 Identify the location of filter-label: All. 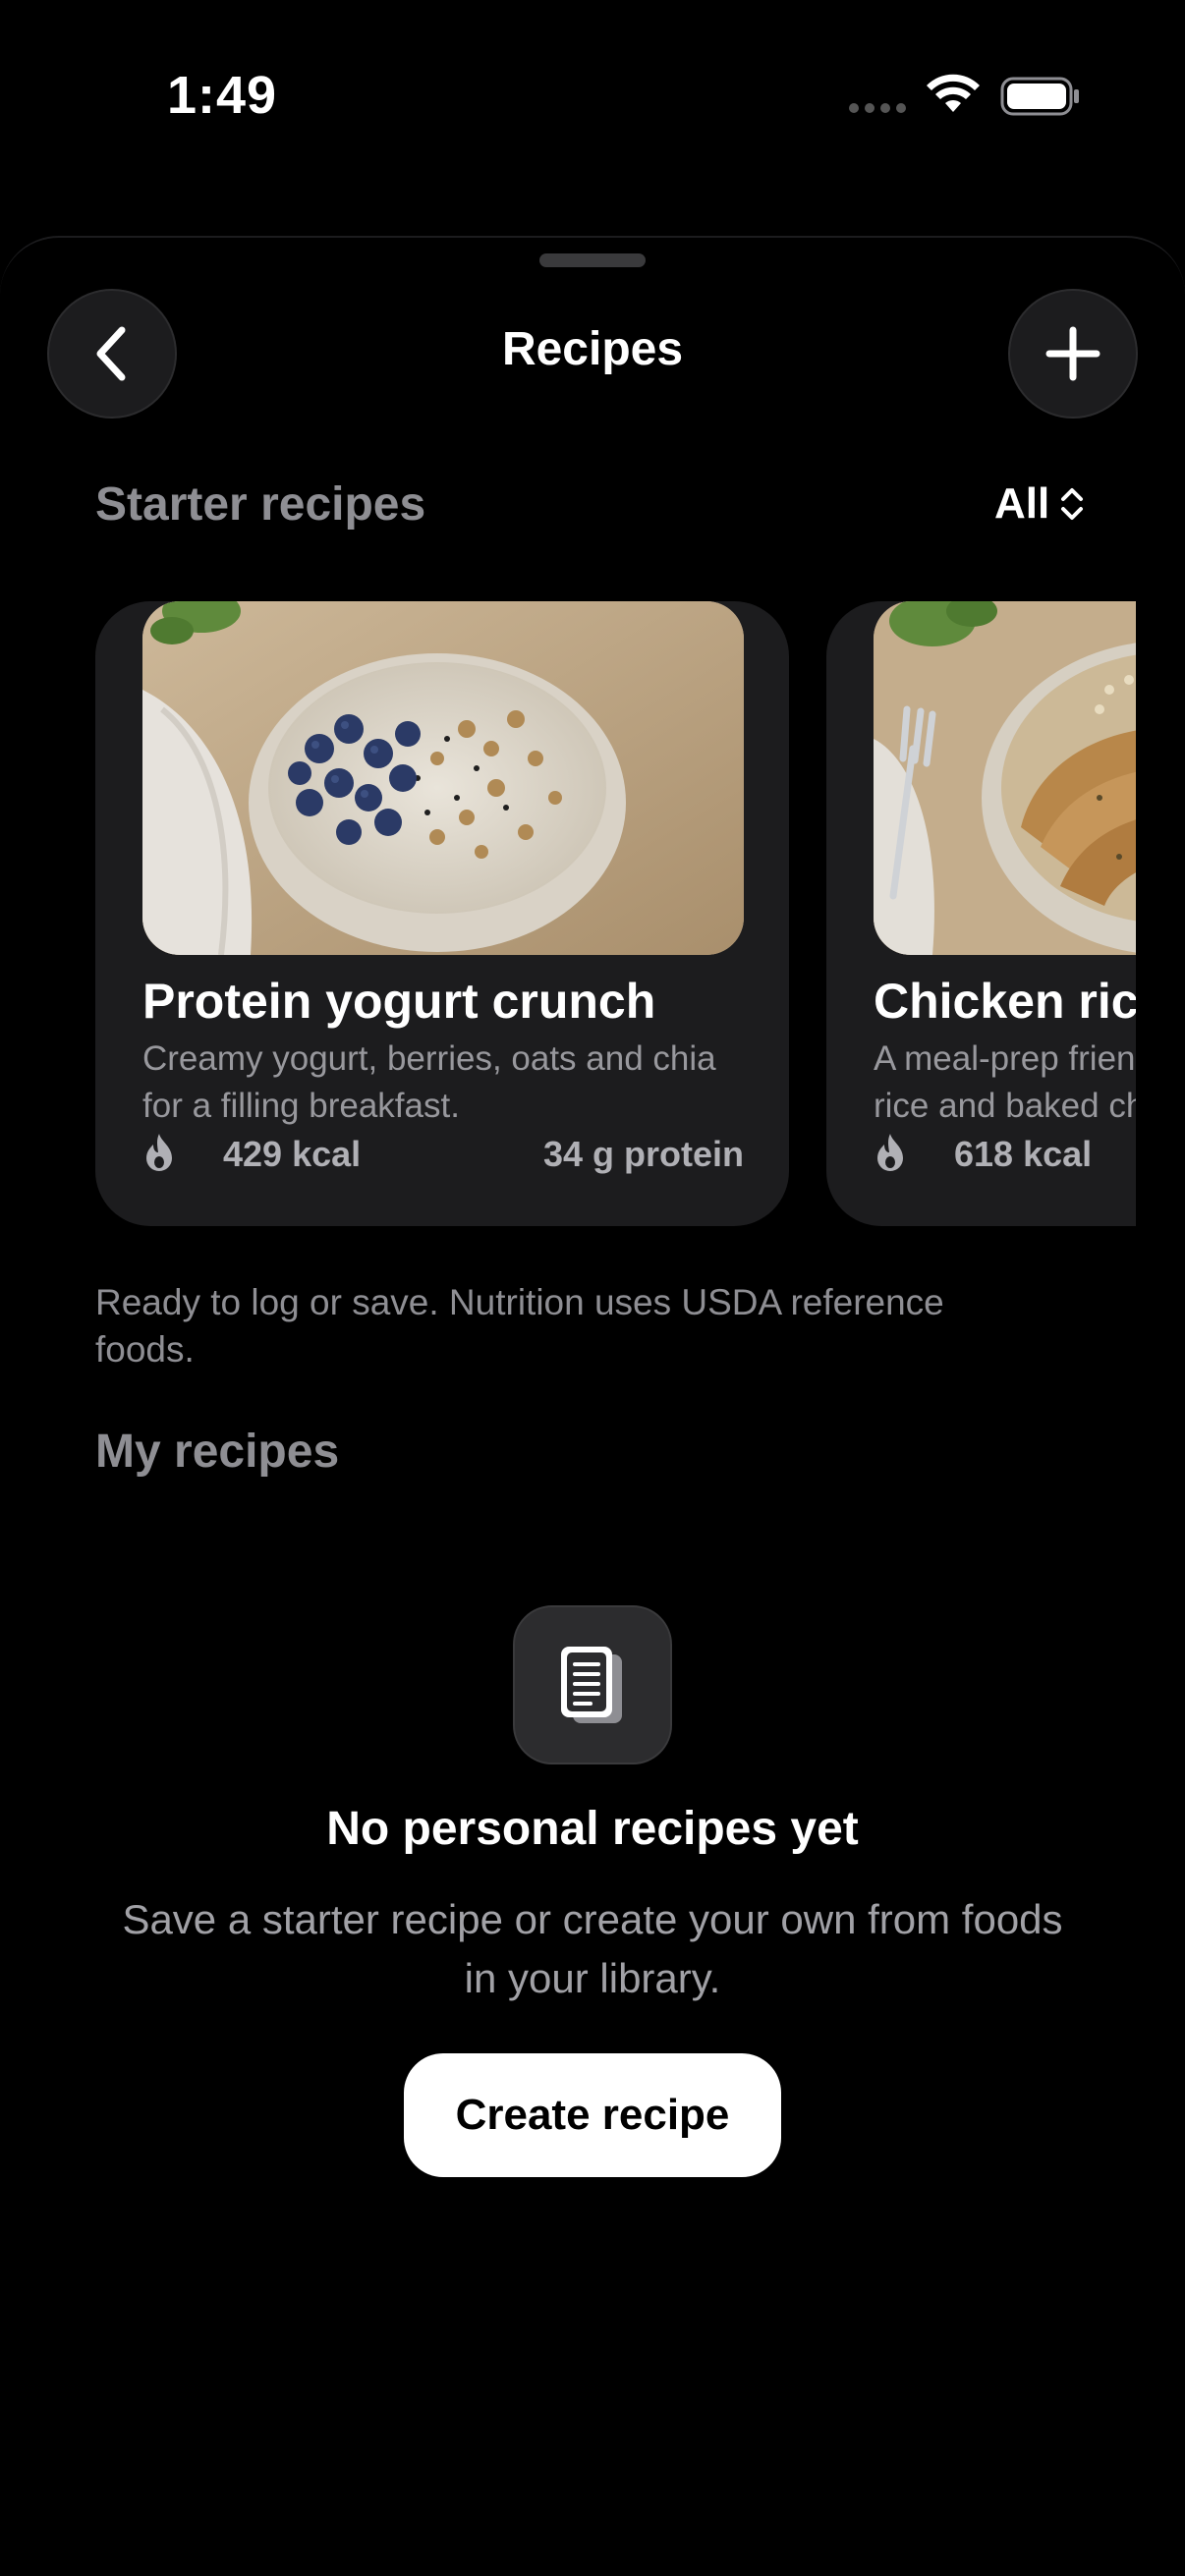
(1022, 503).